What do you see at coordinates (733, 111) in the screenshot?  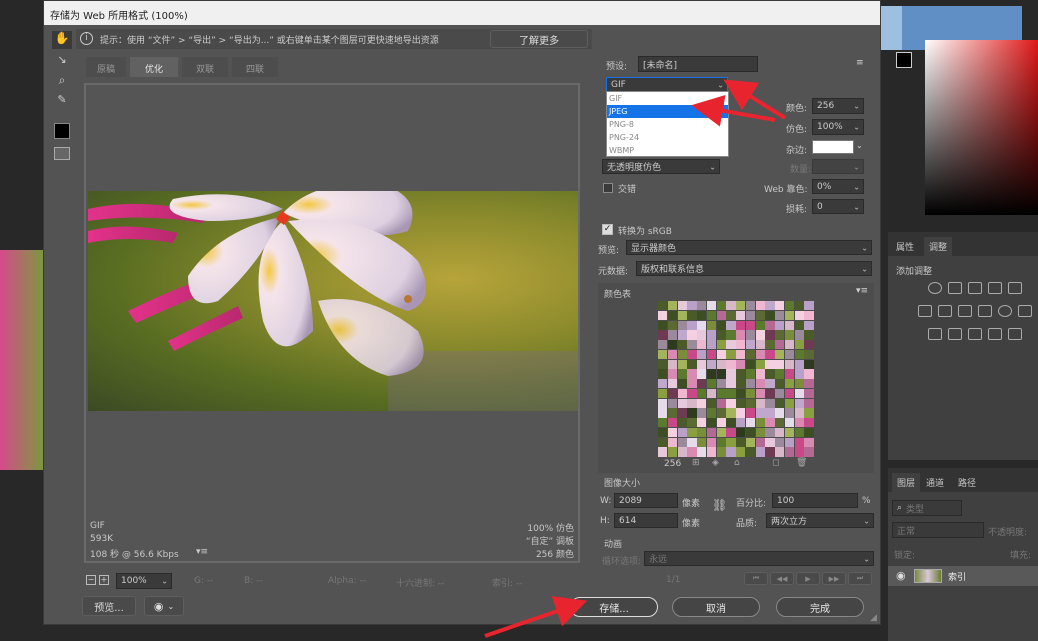 I see `arrow-to-jpeg-option` at bounding box center [733, 111].